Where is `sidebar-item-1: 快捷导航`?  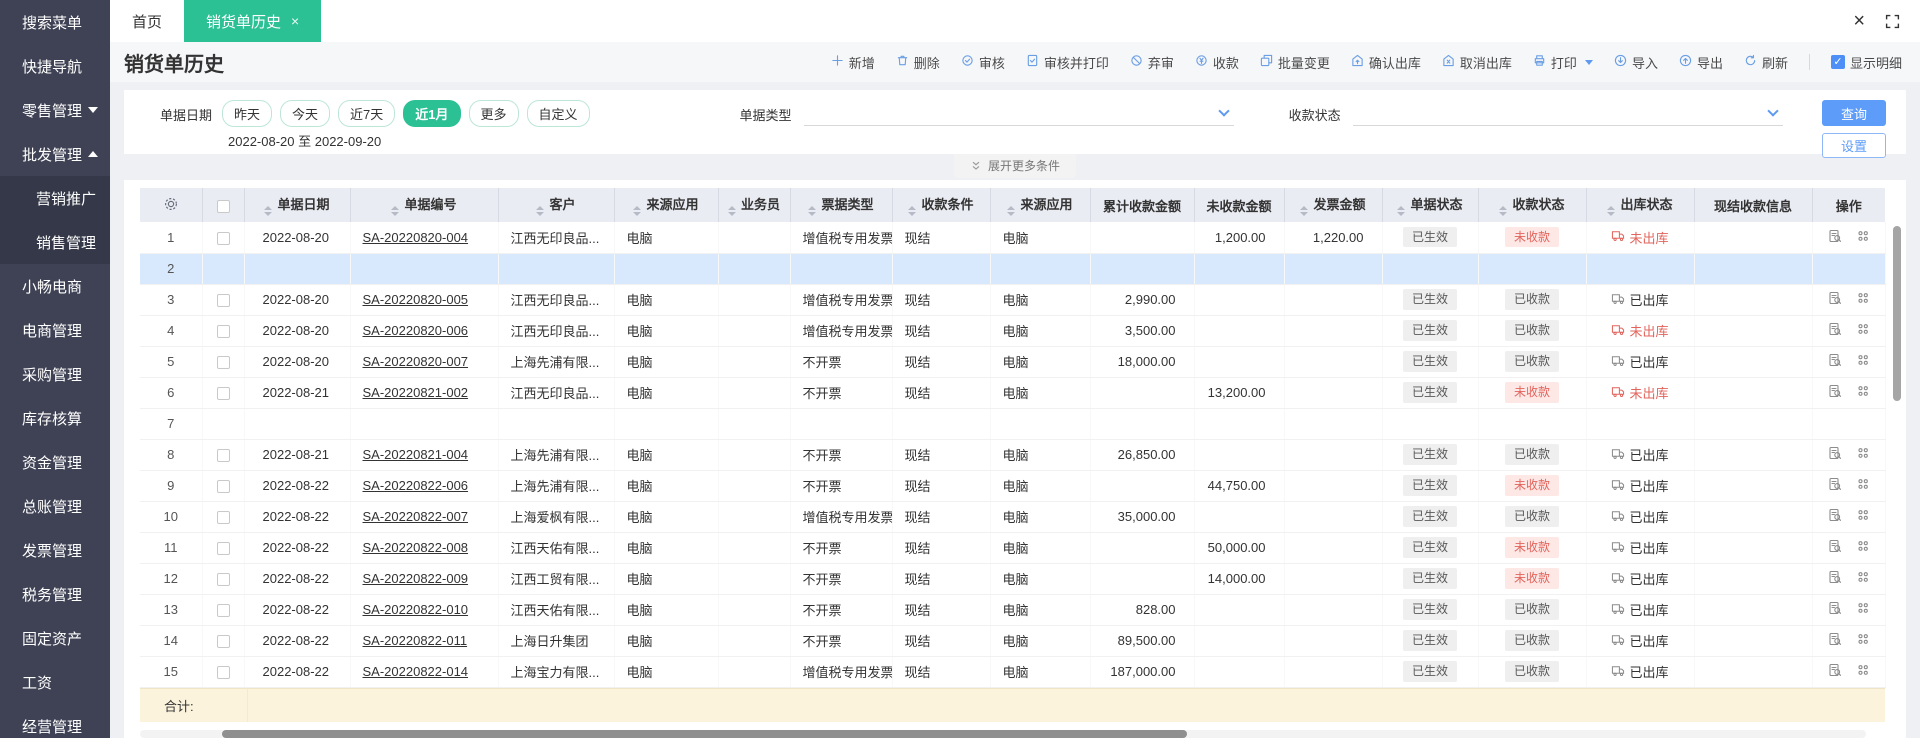
sidebar-item-1: 快捷导航 is located at coordinates (55, 66).